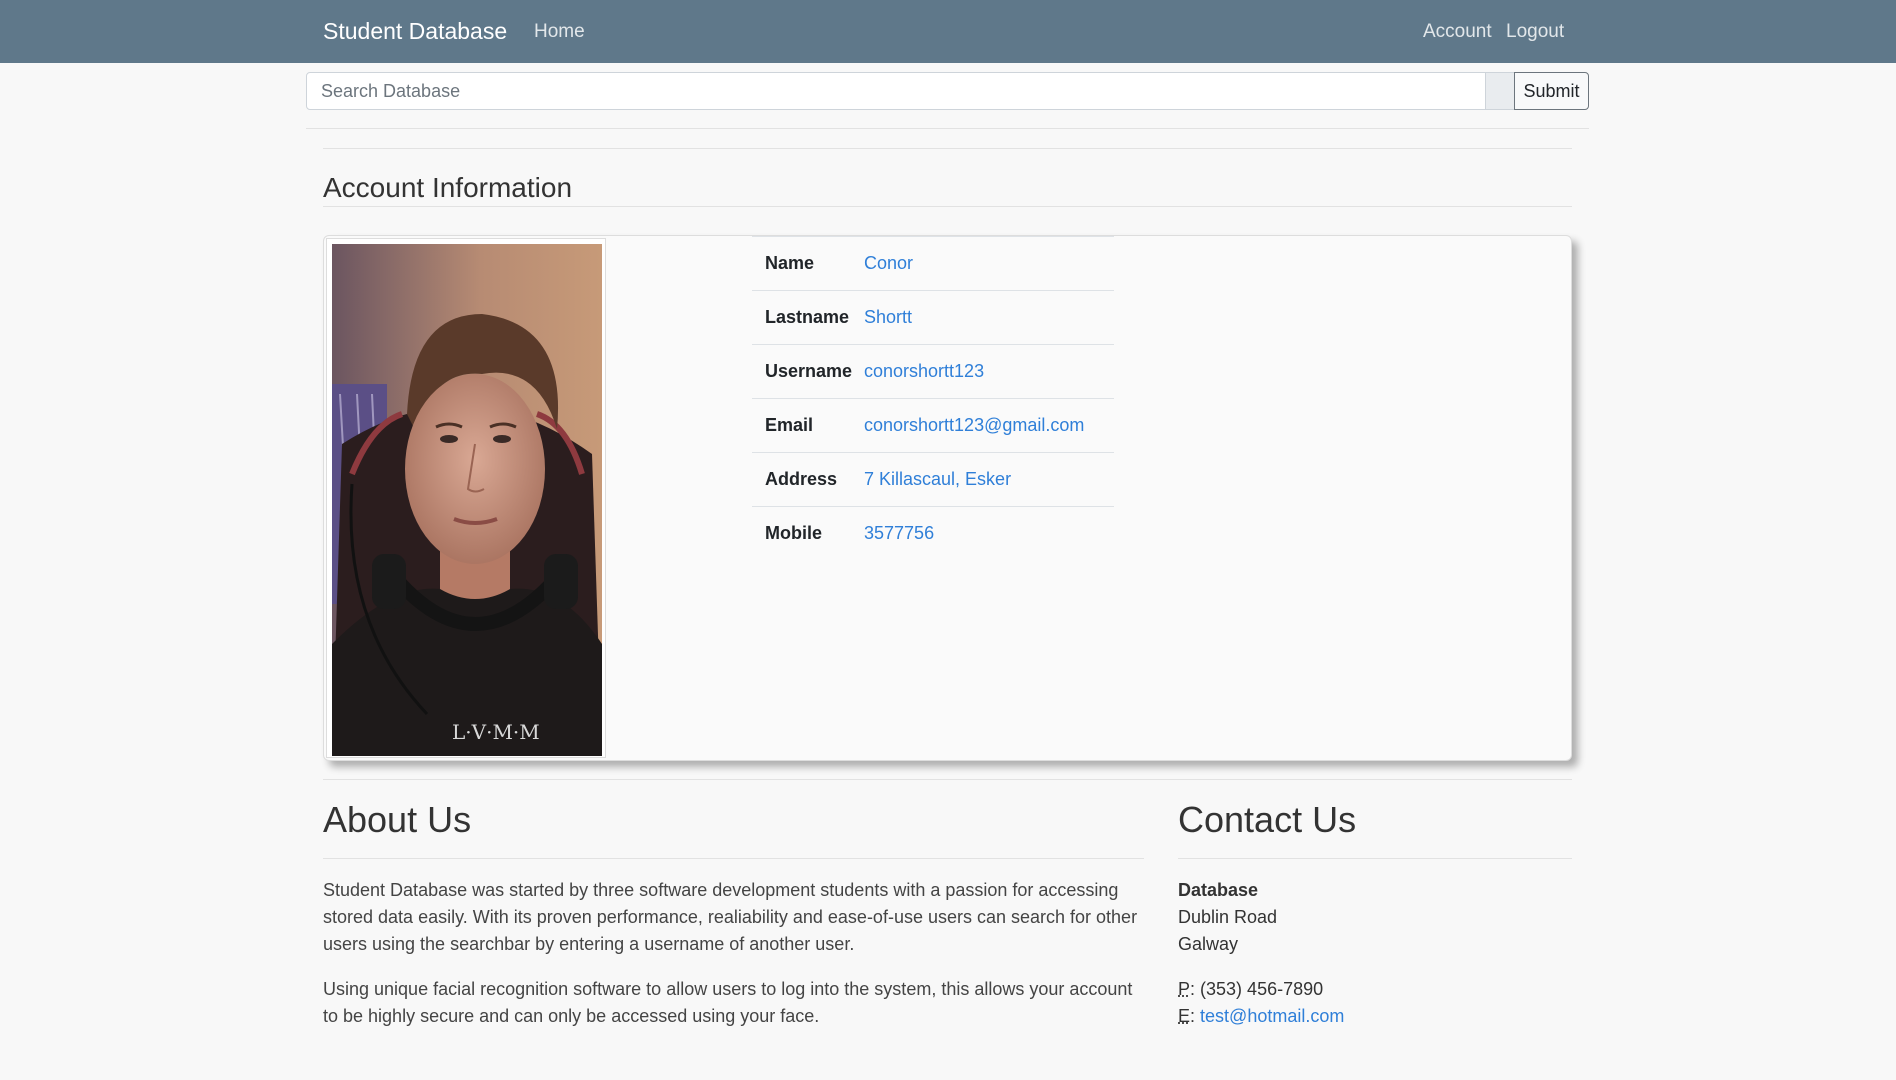 The image size is (1896, 1080). What do you see at coordinates (989, 425) in the screenshot?
I see `field-value: conorshortt123@gmail.com` at bounding box center [989, 425].